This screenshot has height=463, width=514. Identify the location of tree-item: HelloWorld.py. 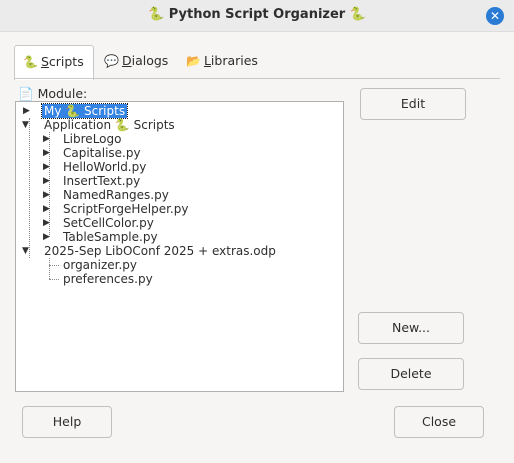
(104, 167).